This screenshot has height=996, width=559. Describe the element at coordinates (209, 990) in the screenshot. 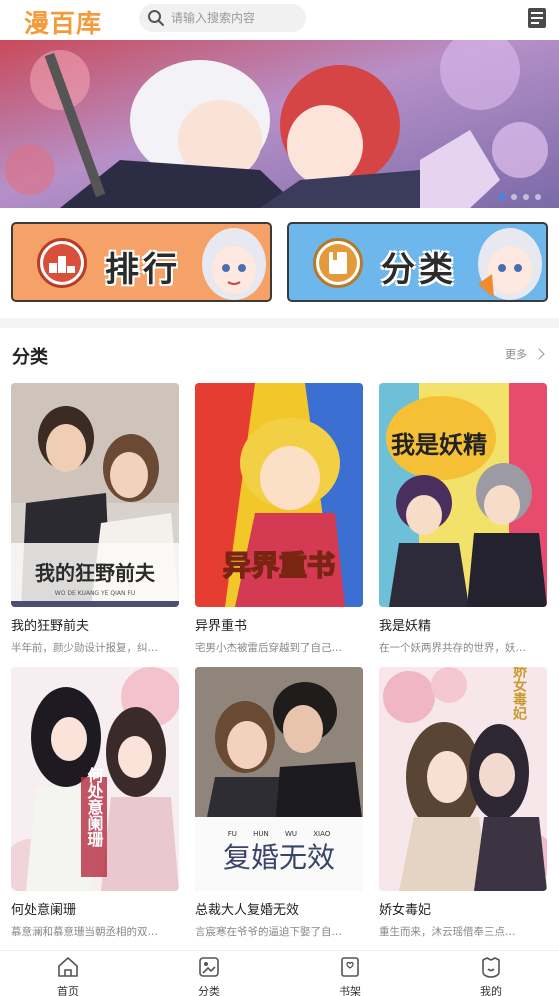

I see `tab-label: 分类` at that location.